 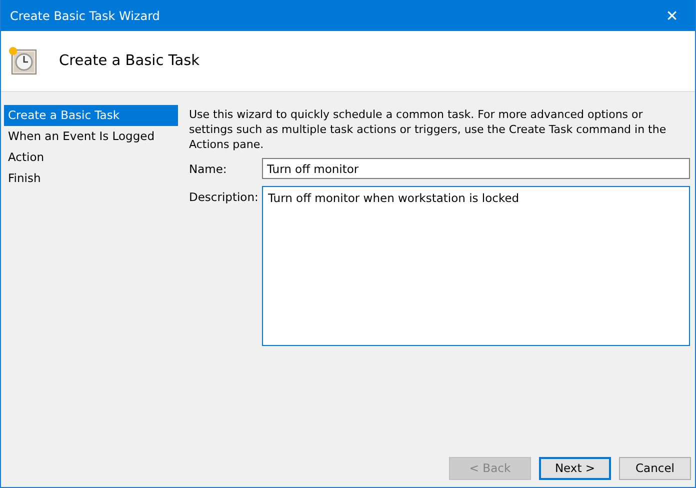 What do you see at coordinates (23, 61) in the screenshot?
I see `clock-icon` at bounding box center [23, 61].